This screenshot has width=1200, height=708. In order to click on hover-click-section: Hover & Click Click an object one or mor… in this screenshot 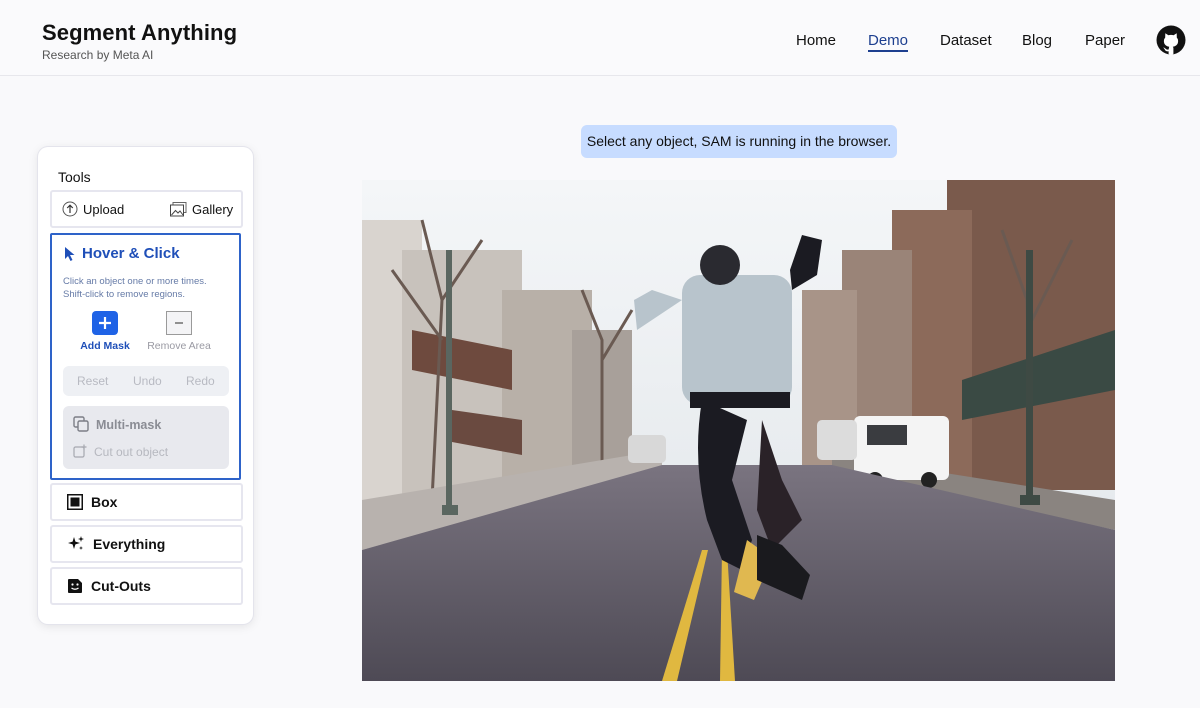, I will do `click(145, 356)`.